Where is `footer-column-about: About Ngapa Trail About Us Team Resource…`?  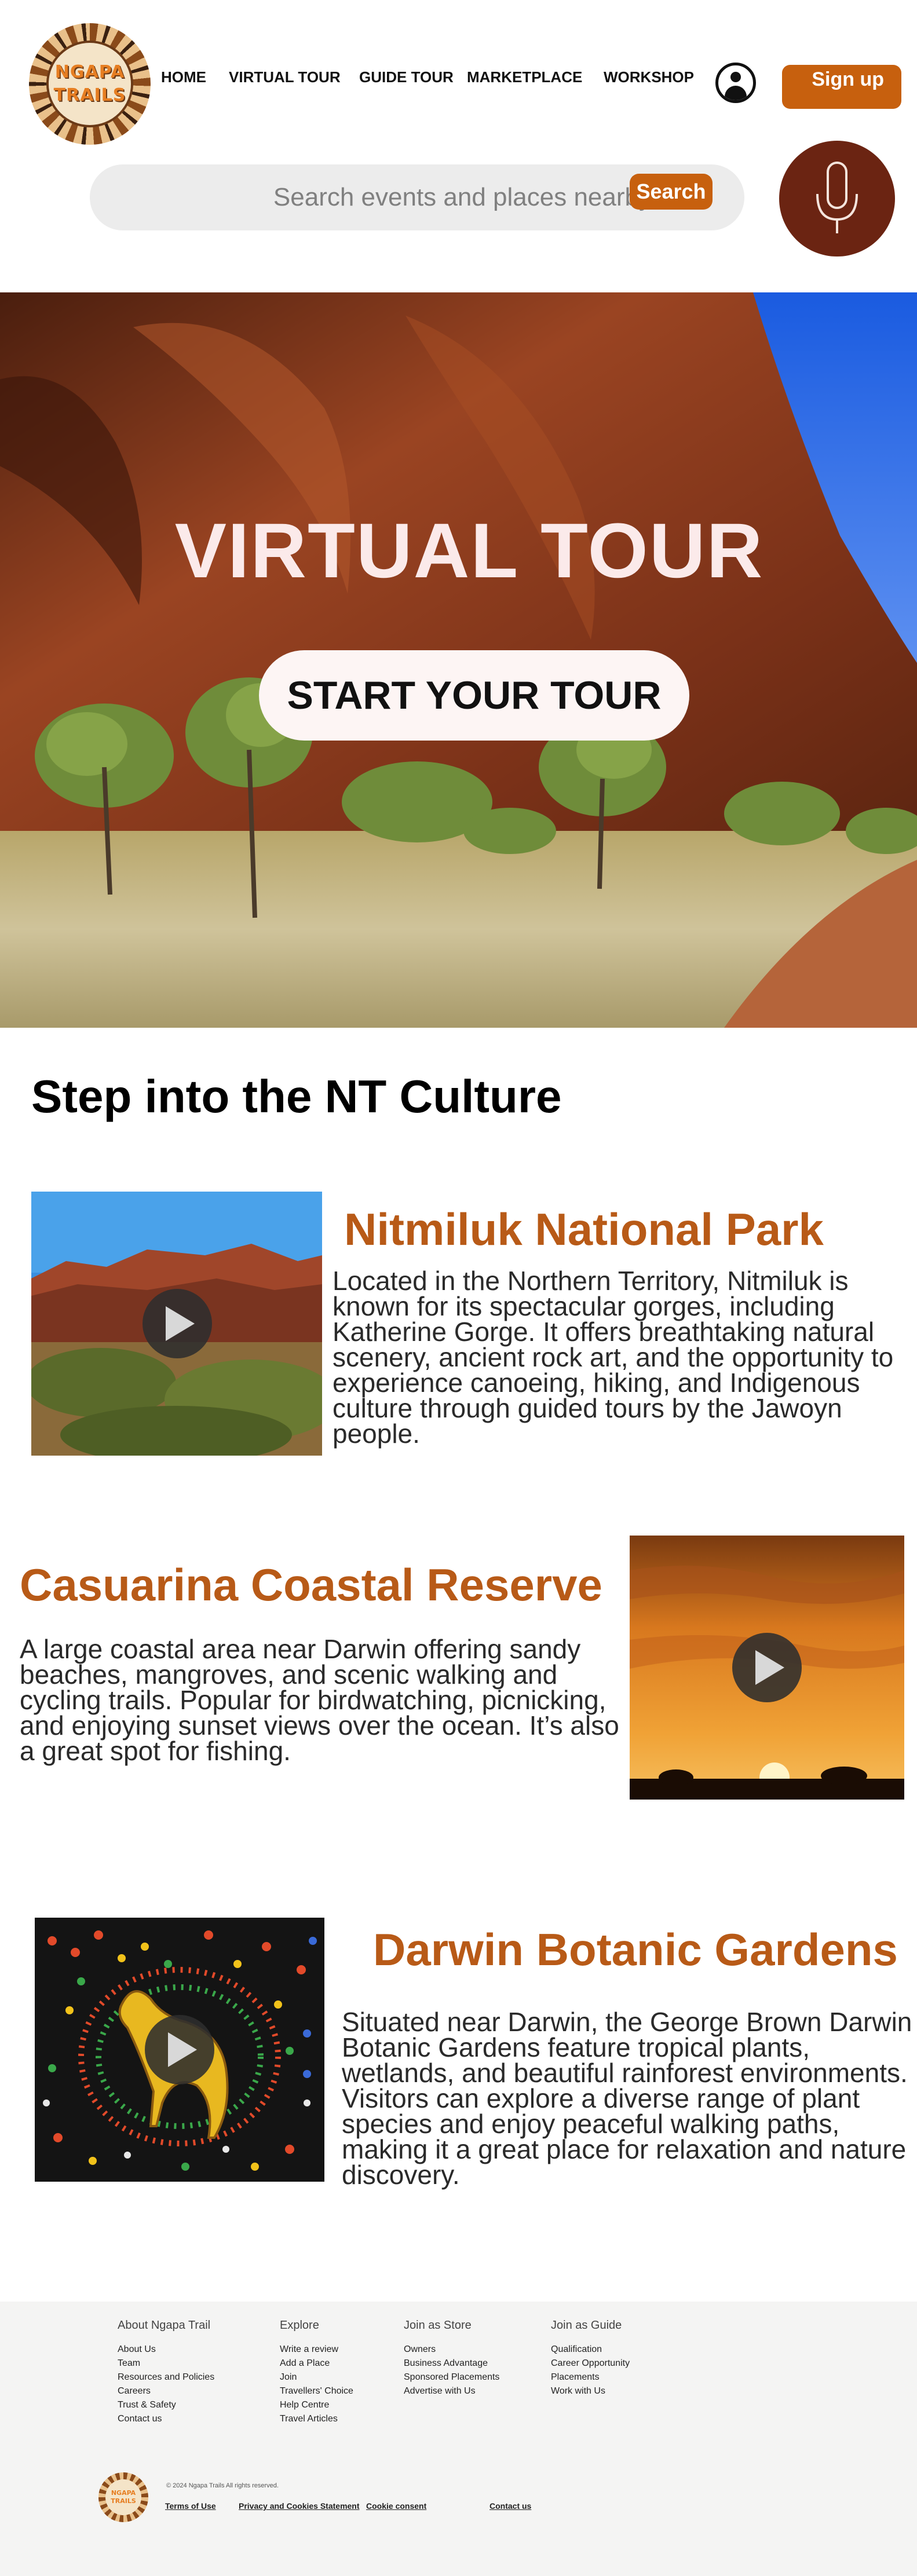 footer-column-about: About Ngapa Trail About Us Team Resource… is located at coordinates (166, 2372).